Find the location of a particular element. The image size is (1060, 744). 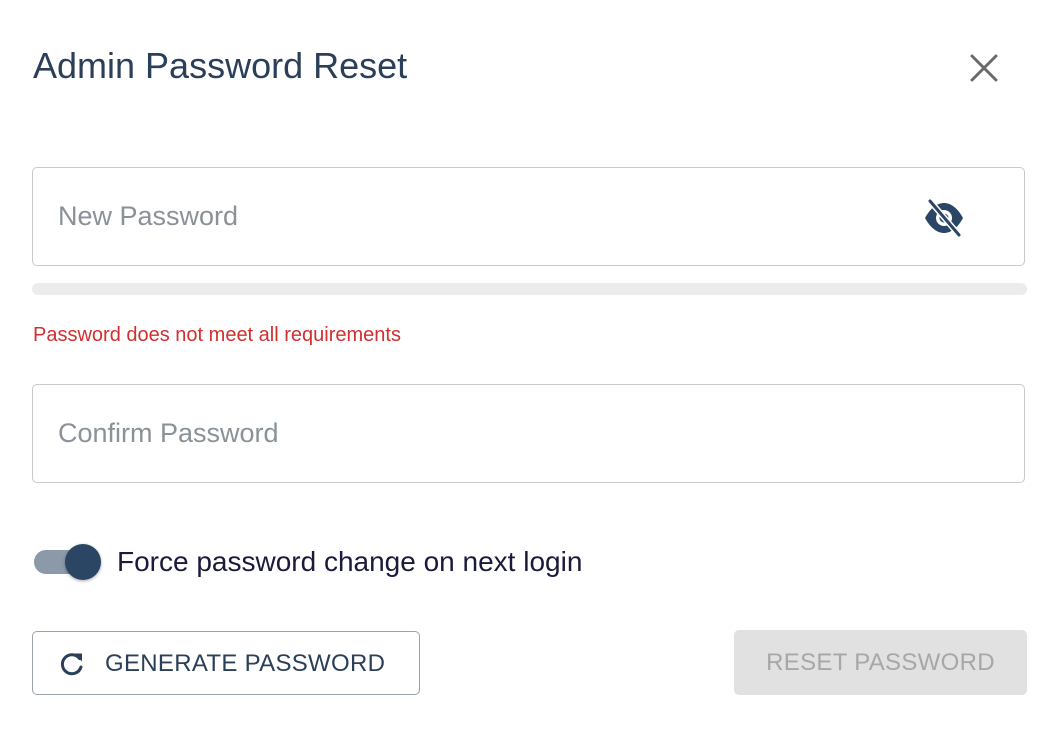

refresh-icon is located at coordinates (71, 664).